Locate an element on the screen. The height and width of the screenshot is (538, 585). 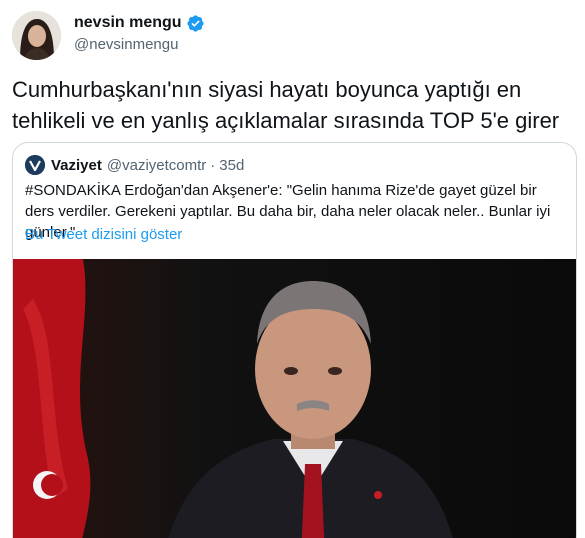
author-avatar is located at coordinates (36, 35).